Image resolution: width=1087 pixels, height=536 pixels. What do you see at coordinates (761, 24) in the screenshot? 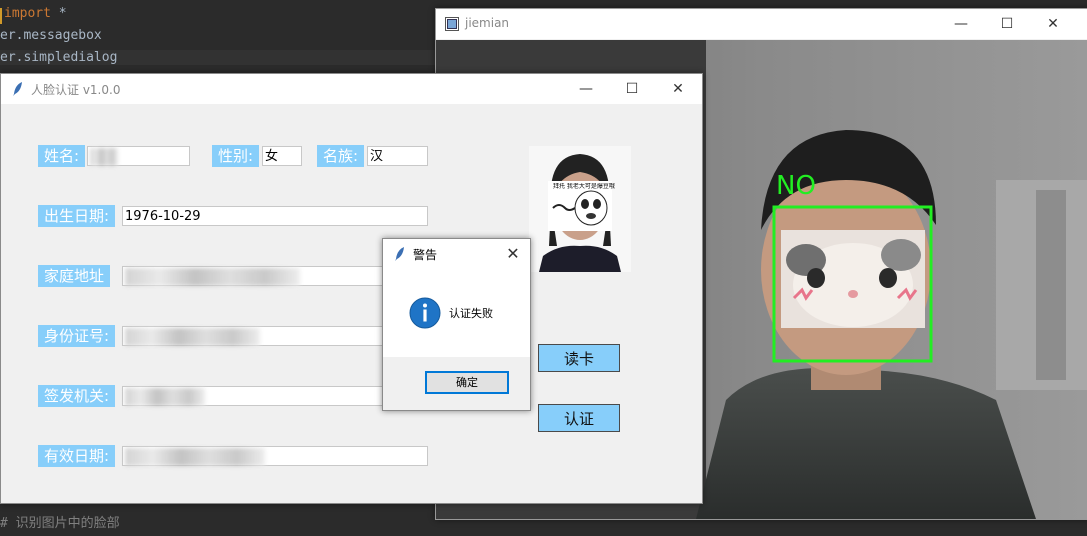
I see `camera-titlebar: jiemian — ☐ ✕` at bounding box center [761, 24].